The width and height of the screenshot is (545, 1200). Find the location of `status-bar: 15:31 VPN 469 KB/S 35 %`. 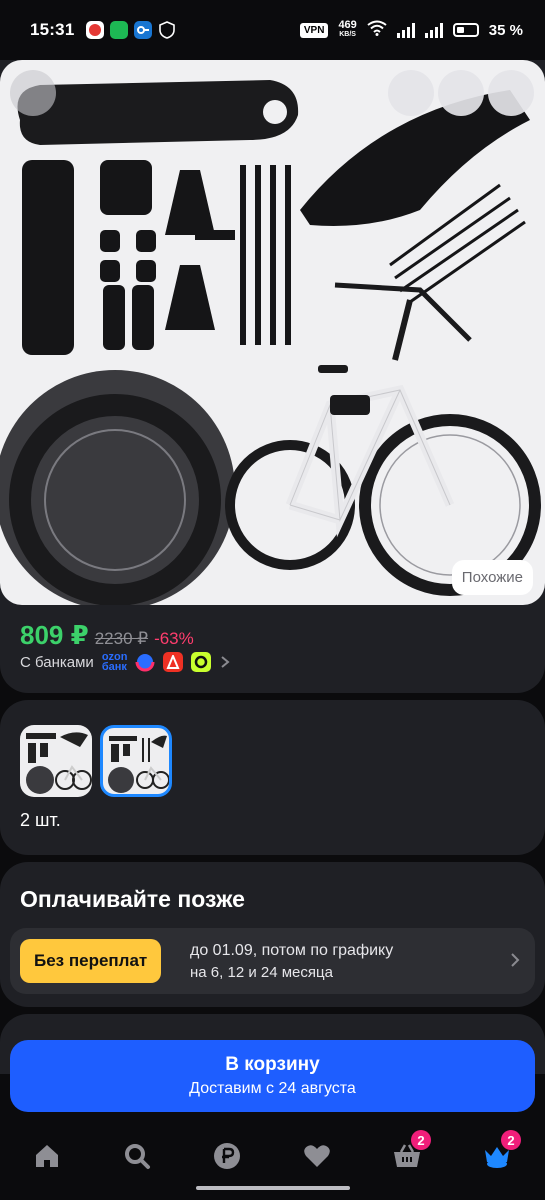

status-bar: 15:31 VPN 469 KB/S 35 % is located at coordinates (272, 30).